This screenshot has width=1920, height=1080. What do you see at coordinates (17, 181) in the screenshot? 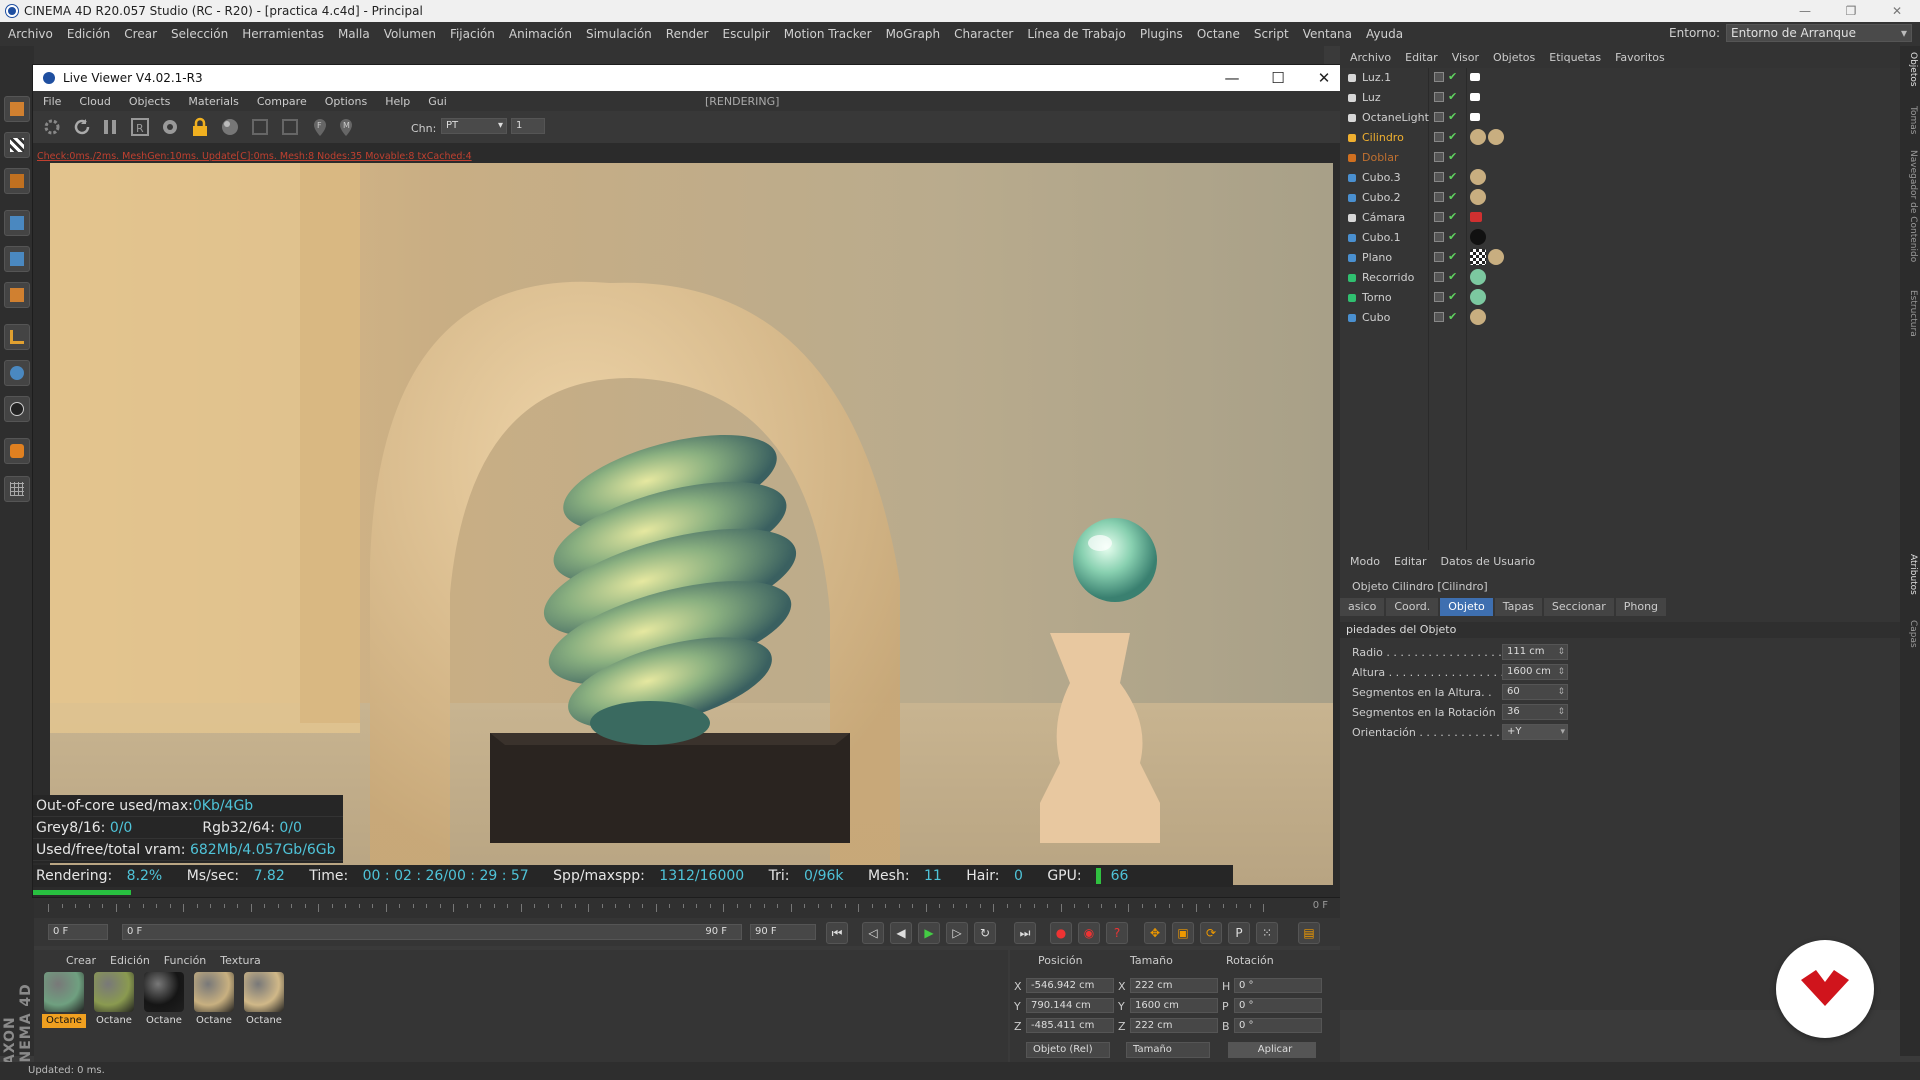
I see `workplane-button` at bounding box center [17, 181].